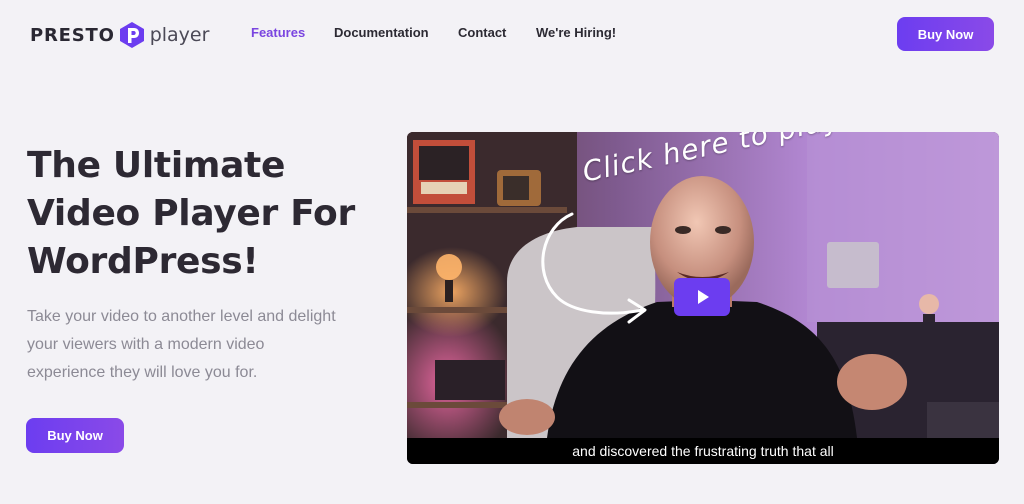 This screenshot has height=504, width=1024. What do you see at coordinates (75, 435) in the screenshot?
I see `hero-buy-now-button: Buy Now` at bounding box center [75, 435].